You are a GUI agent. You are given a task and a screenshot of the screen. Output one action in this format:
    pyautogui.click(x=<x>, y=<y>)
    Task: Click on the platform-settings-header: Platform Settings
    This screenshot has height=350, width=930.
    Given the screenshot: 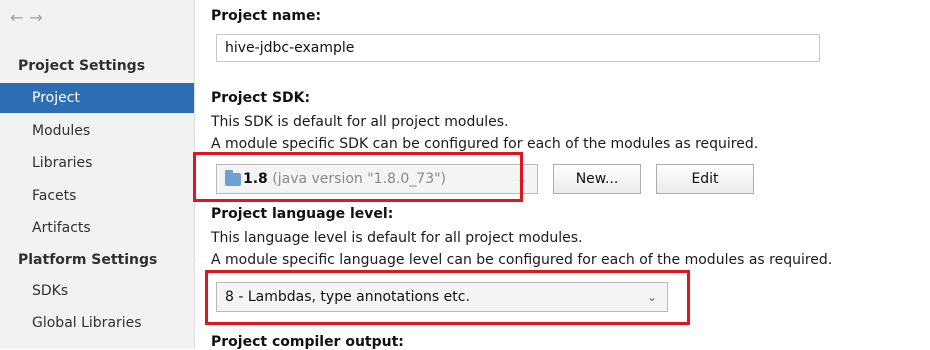 What is the action you would take?
    pyautogui.click(x=88, y=260)
    